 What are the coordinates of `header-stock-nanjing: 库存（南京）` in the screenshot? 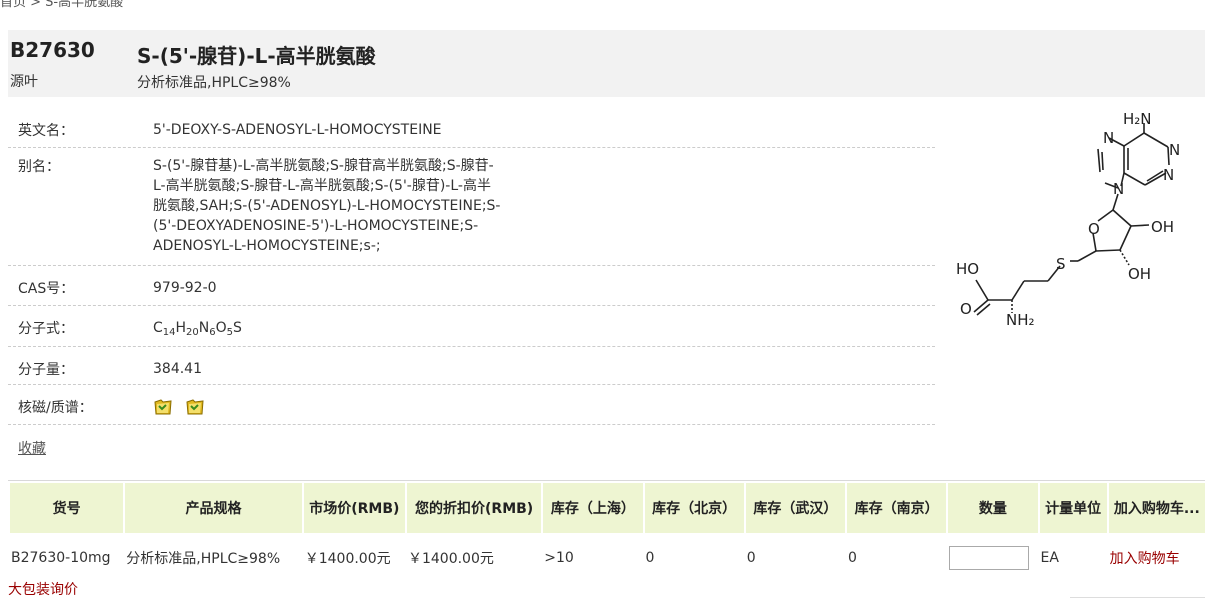 It's located at (897, 508).